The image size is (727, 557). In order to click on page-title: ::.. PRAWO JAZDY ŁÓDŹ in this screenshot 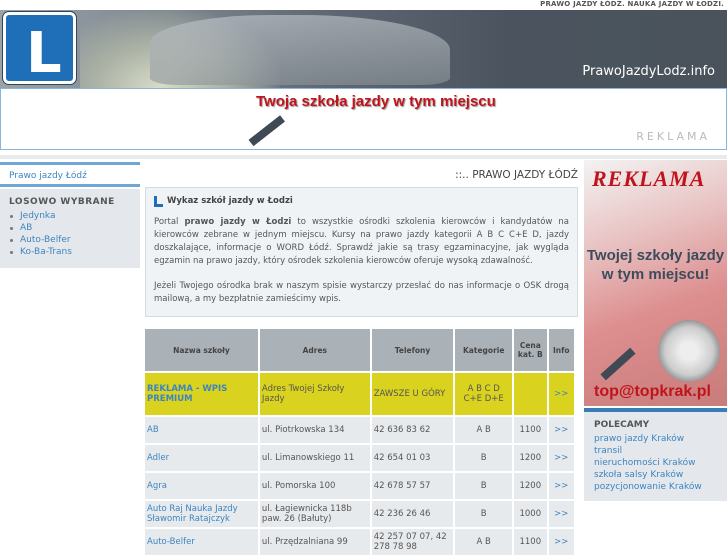, I will do `click(516, 175)`.